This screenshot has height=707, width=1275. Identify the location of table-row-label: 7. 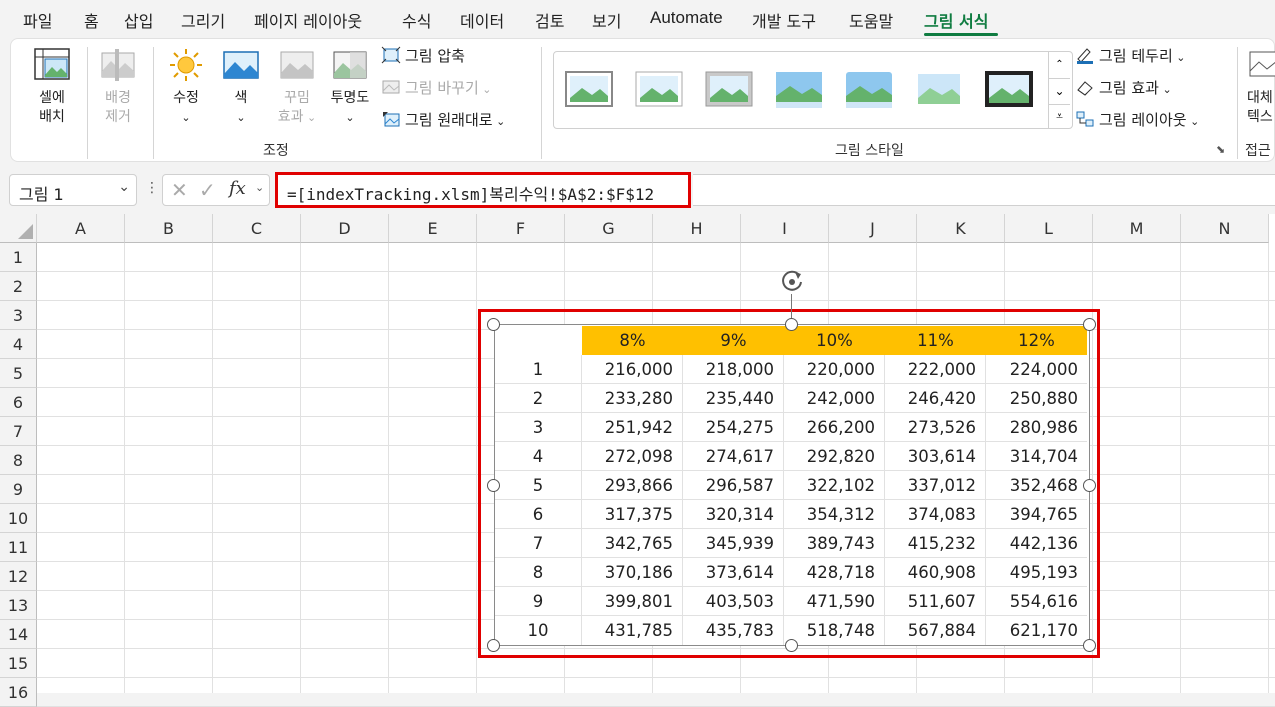
(538, 543).